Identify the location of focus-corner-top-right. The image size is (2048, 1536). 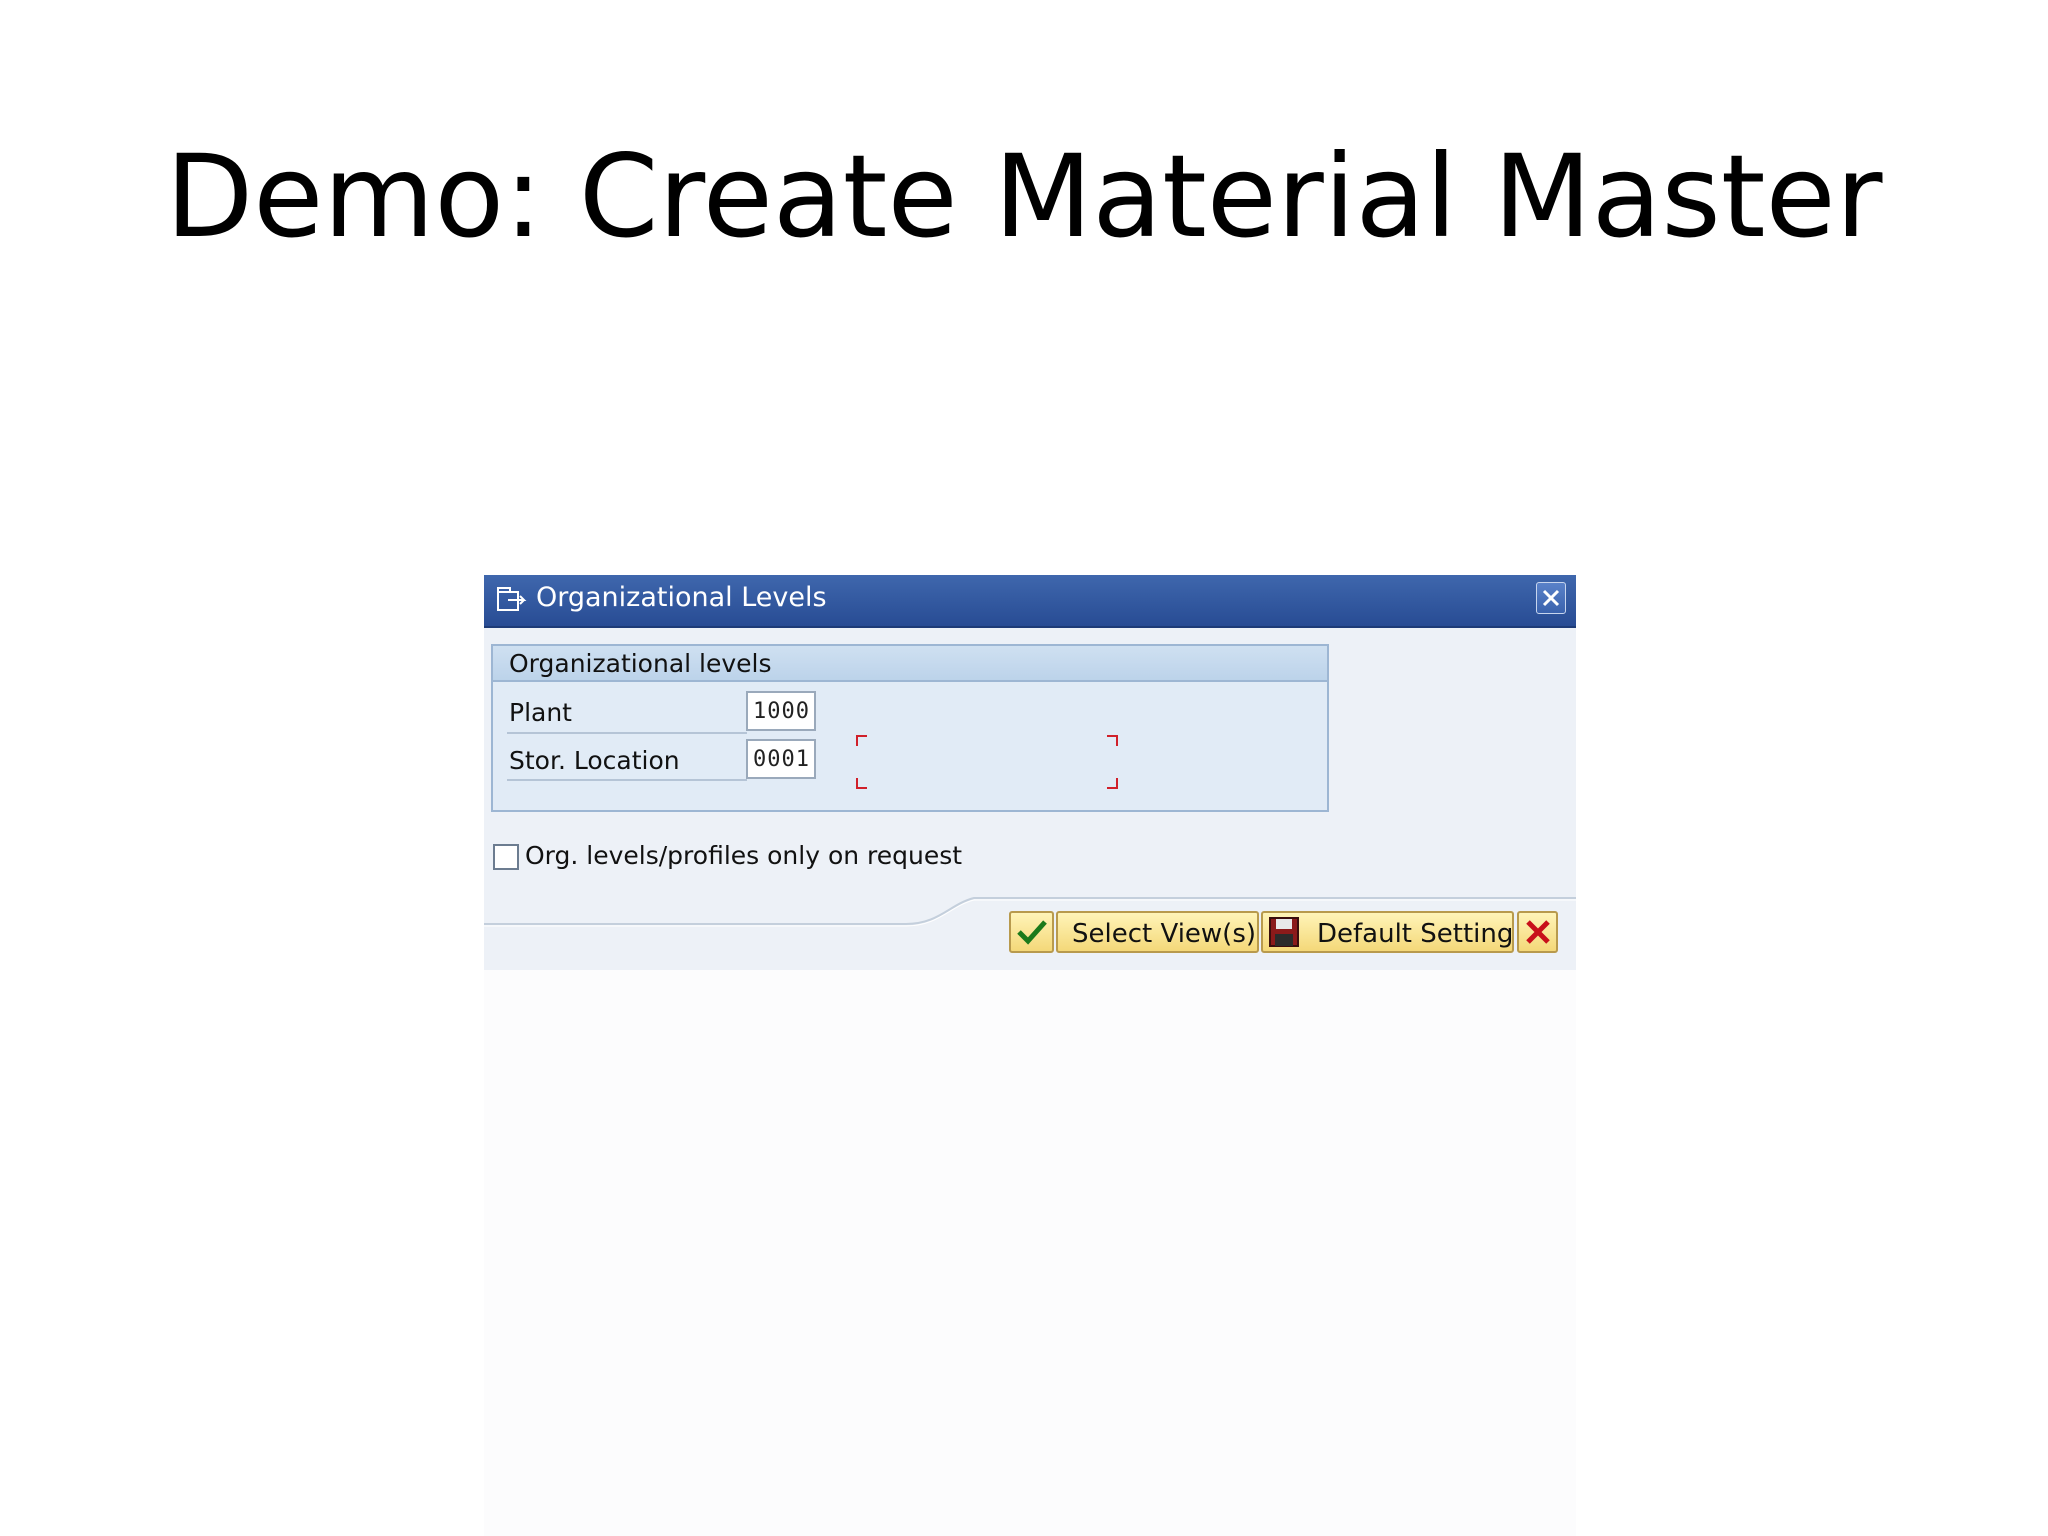
(1112, 740).